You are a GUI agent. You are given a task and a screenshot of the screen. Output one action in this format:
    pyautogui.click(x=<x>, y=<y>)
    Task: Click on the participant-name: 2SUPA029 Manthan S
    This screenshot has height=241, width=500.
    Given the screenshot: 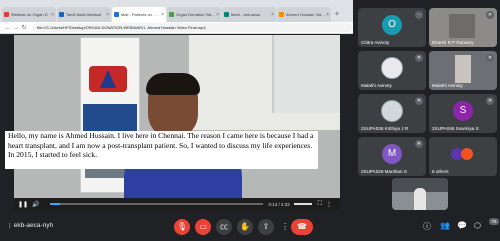 What is the action you would take?
    pyautogui.click(x=384, y=171)
    